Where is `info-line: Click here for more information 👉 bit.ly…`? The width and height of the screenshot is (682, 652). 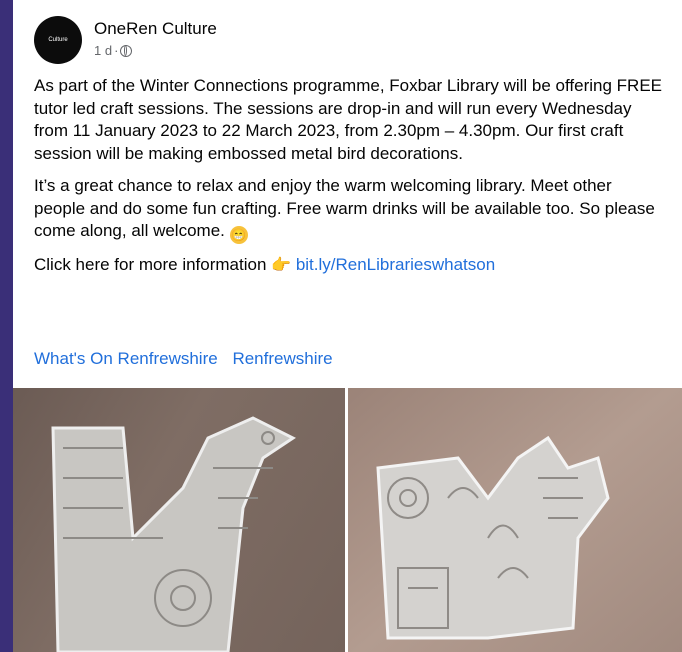 info-line: Click here for more information 👉 bit.ly… is located at coordinates (349, 266).